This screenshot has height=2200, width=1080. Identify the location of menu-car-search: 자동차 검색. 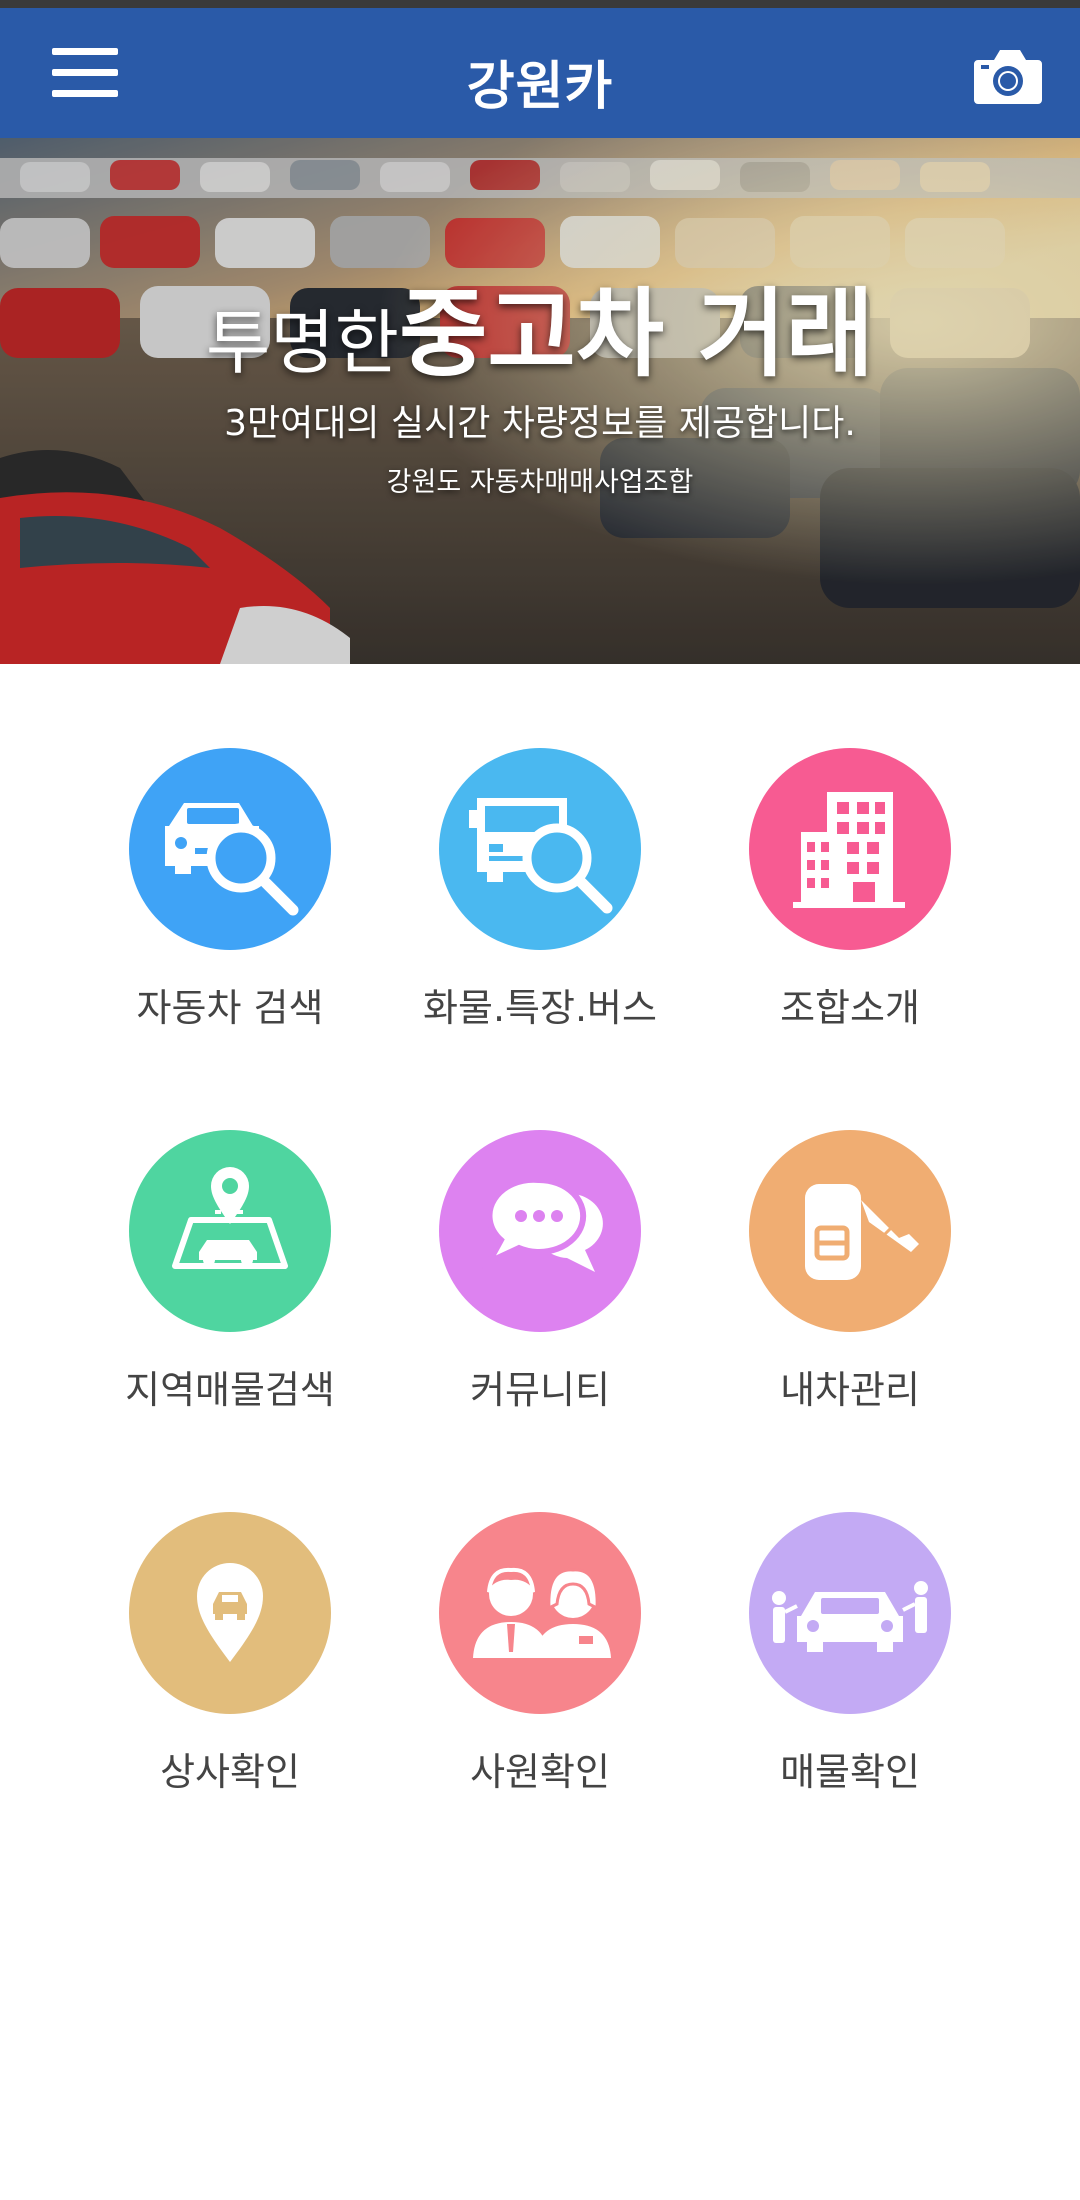
(230, 847).